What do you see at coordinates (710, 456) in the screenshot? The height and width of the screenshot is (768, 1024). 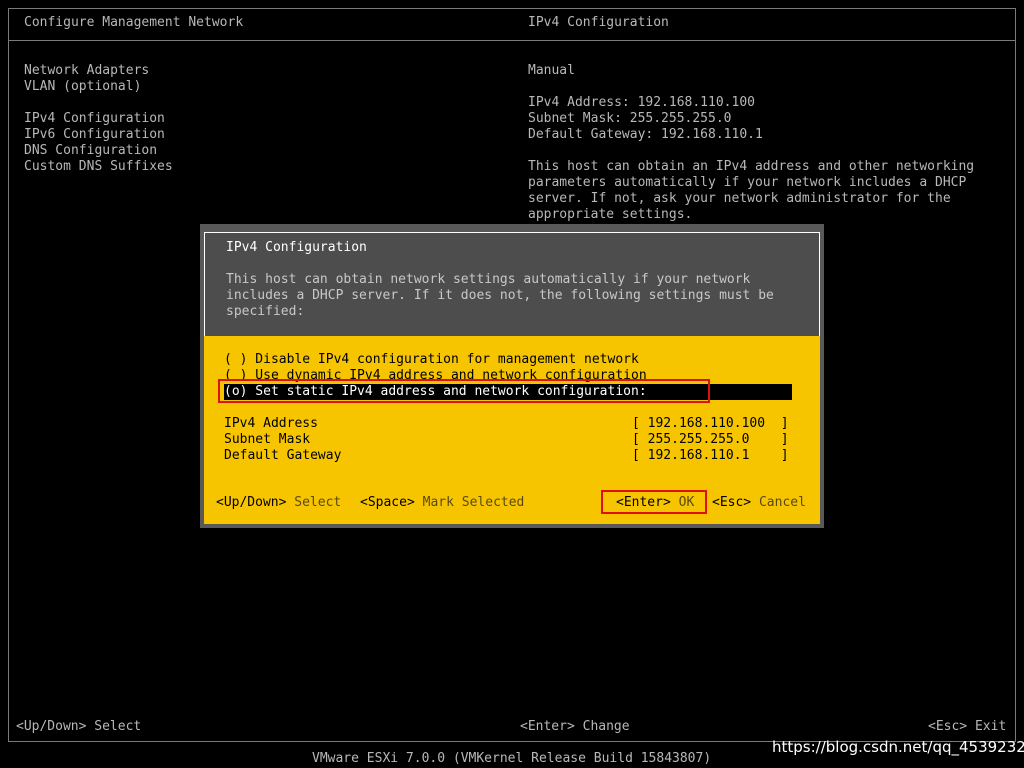 I see `default-gateway-input: [ 192.168.110.1 ]` at bounding box center [710, 456].